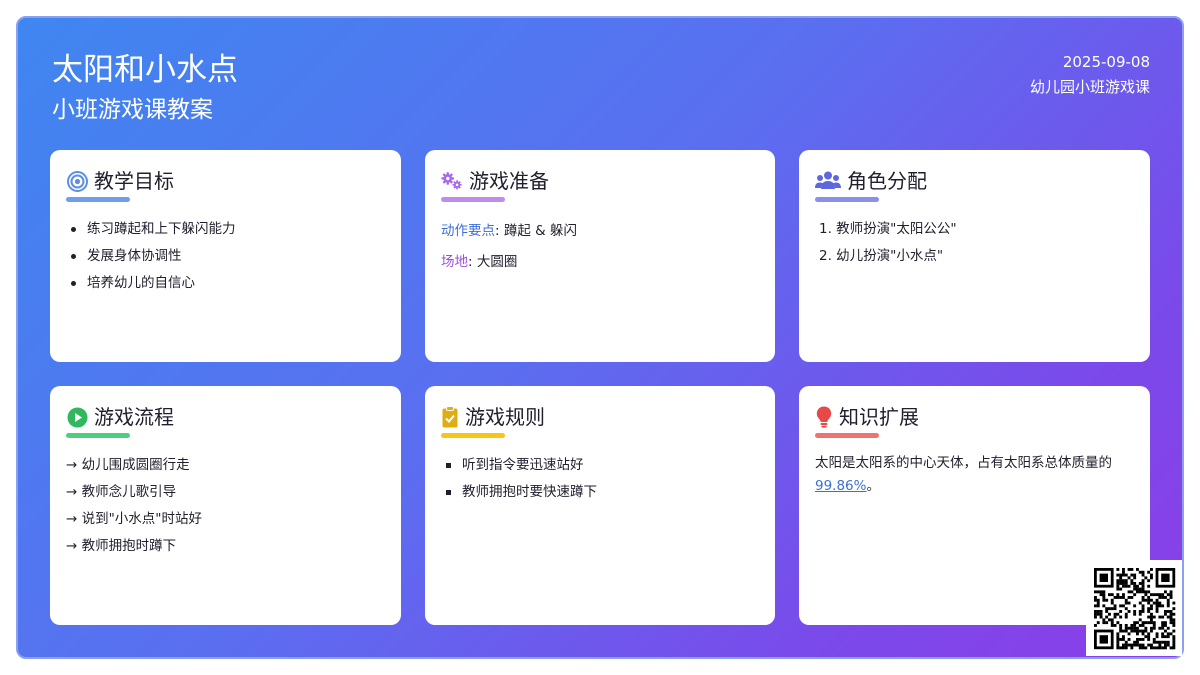 The image size is (1200, 675). What do you see at coordinates (505, 417) in the screenshot?
I see `rules-title: 游戏规则` at bounding box center [505, 417].